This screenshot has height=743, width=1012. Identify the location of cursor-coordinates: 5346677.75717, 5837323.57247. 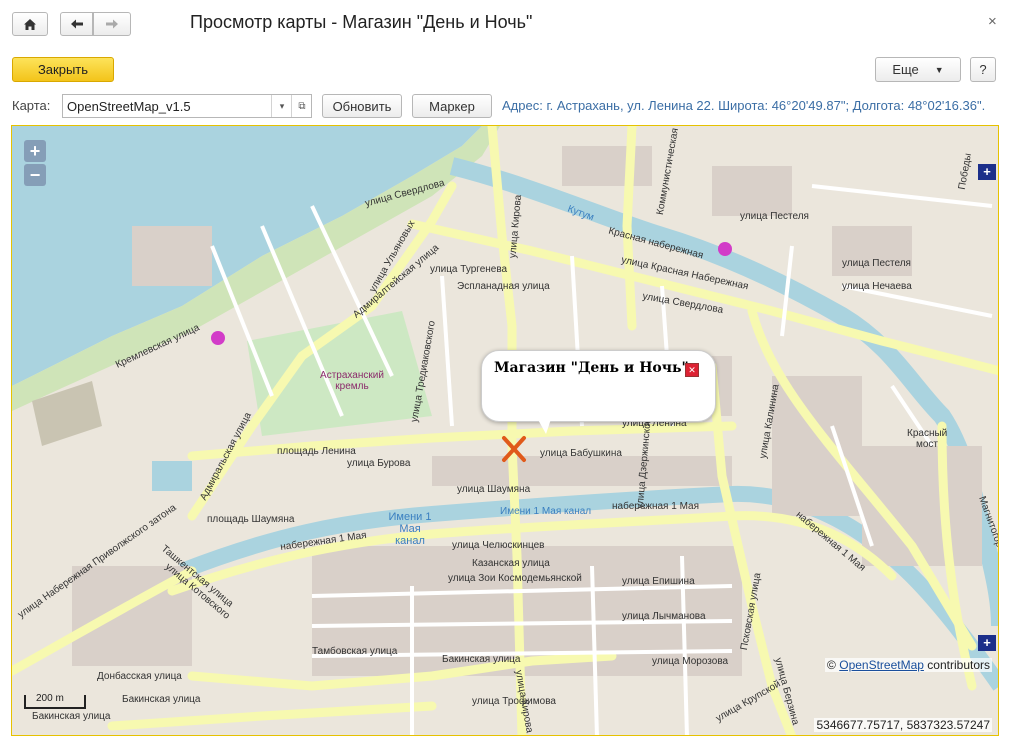
(903, 725).